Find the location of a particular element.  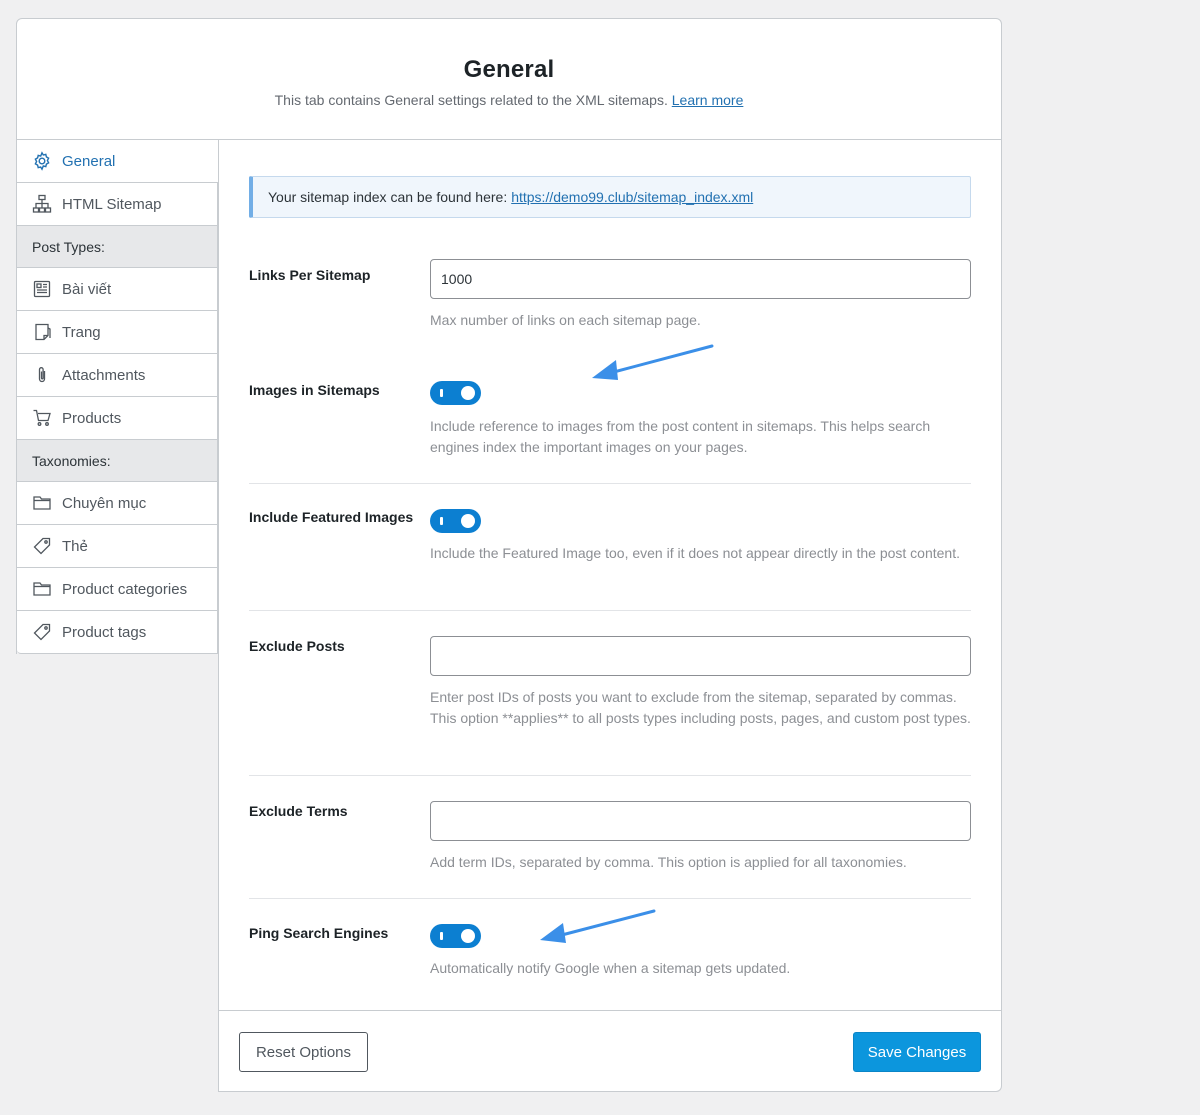

post-icon is located at coordinates (42, 289).